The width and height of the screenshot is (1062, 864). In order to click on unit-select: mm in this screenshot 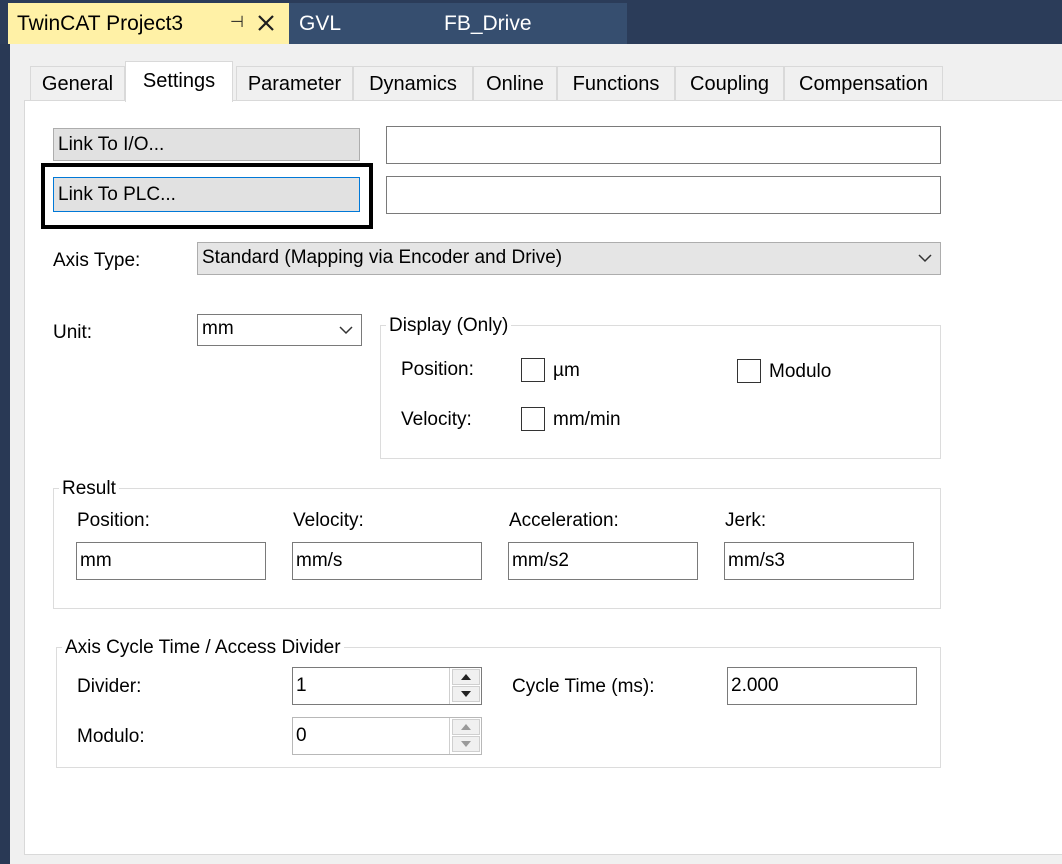, I will do `click(279, 330)`.